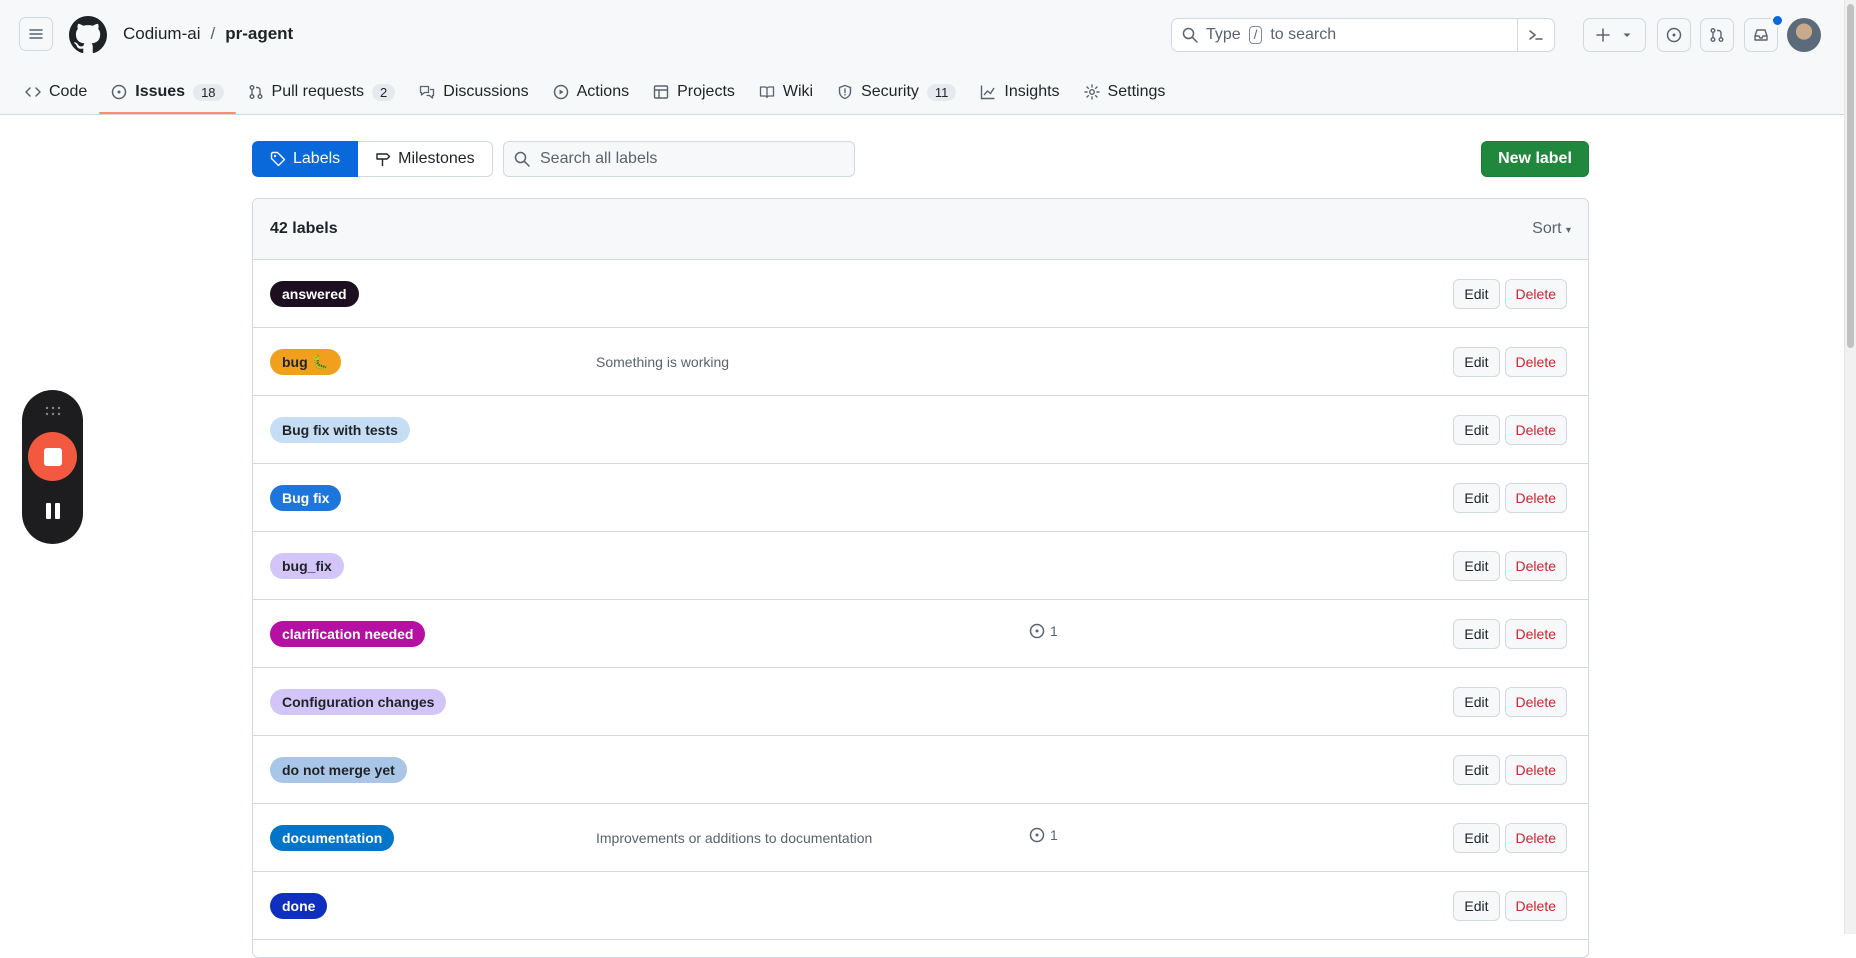 The image size is (1856, 958). Describe the element at coordinates (259, 34) in the screenshot. I see `repo-link: pr-agent` at that location.